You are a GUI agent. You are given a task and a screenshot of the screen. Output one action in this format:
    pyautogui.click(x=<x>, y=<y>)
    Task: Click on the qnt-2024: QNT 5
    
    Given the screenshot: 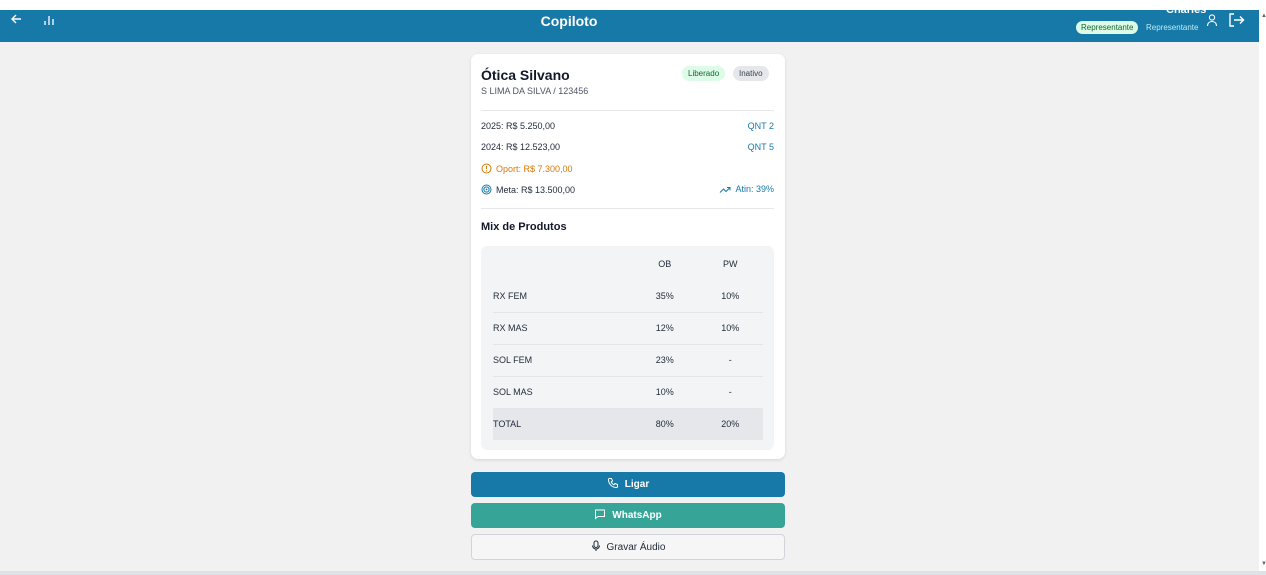 What is the action you would take?
    pyautogui.click(x=760, y=147)
    